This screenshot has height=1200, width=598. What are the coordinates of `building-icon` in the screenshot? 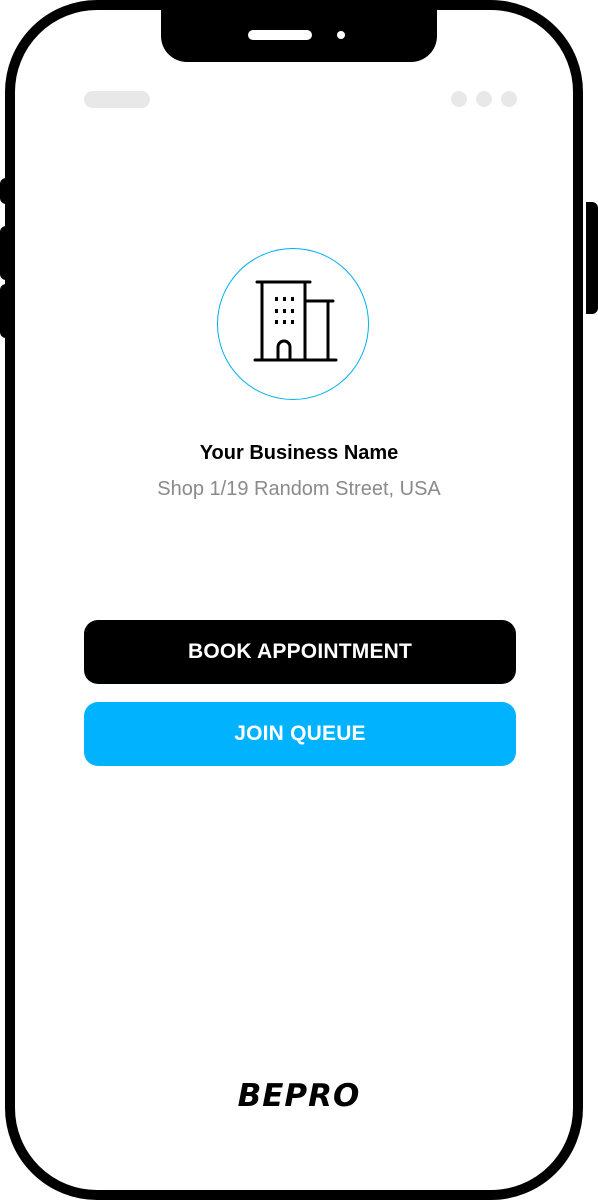 It's located at (295, 321).